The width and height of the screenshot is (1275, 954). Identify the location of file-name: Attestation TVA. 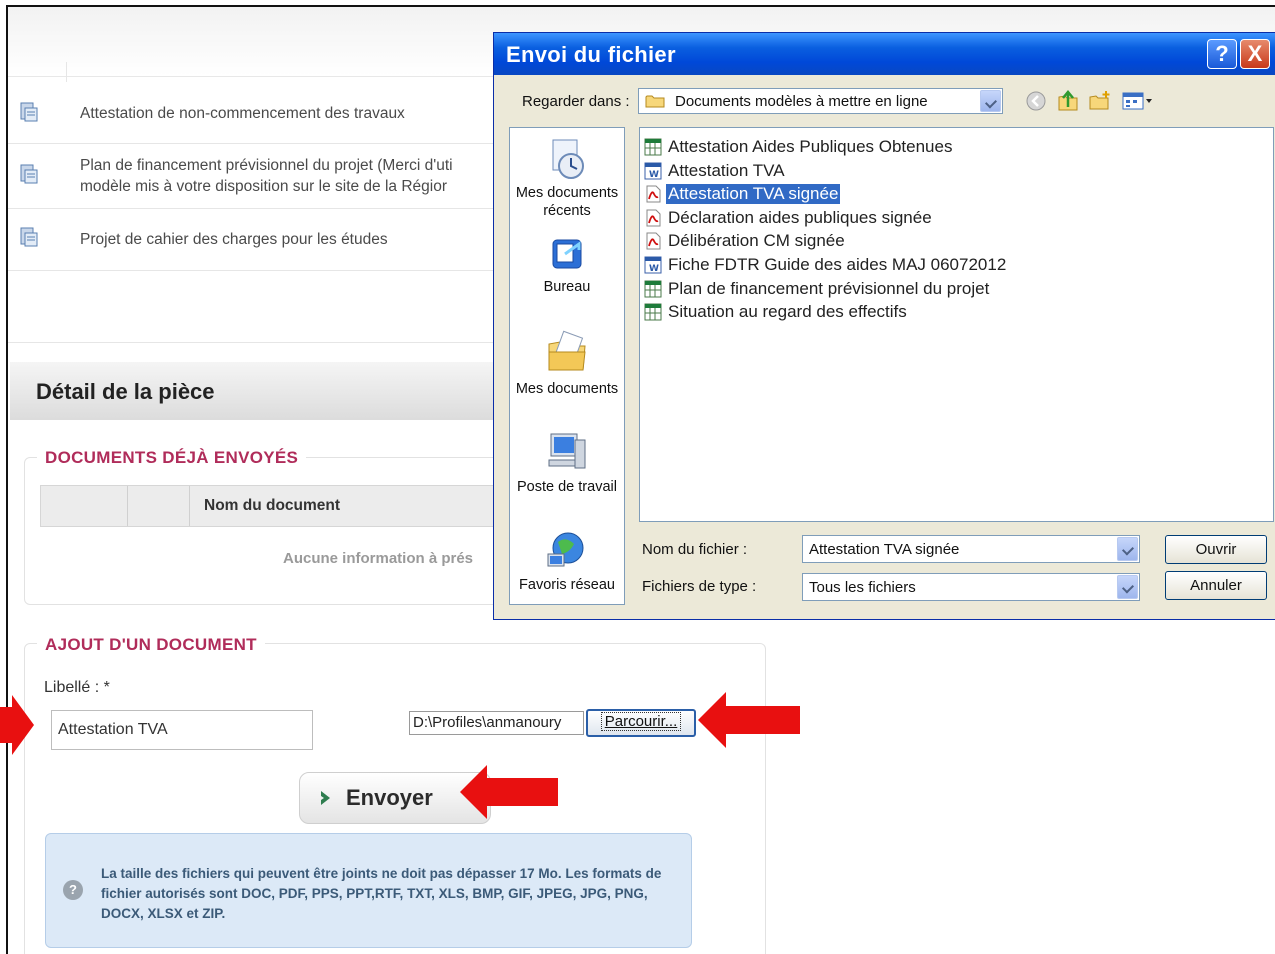
(726, 170).